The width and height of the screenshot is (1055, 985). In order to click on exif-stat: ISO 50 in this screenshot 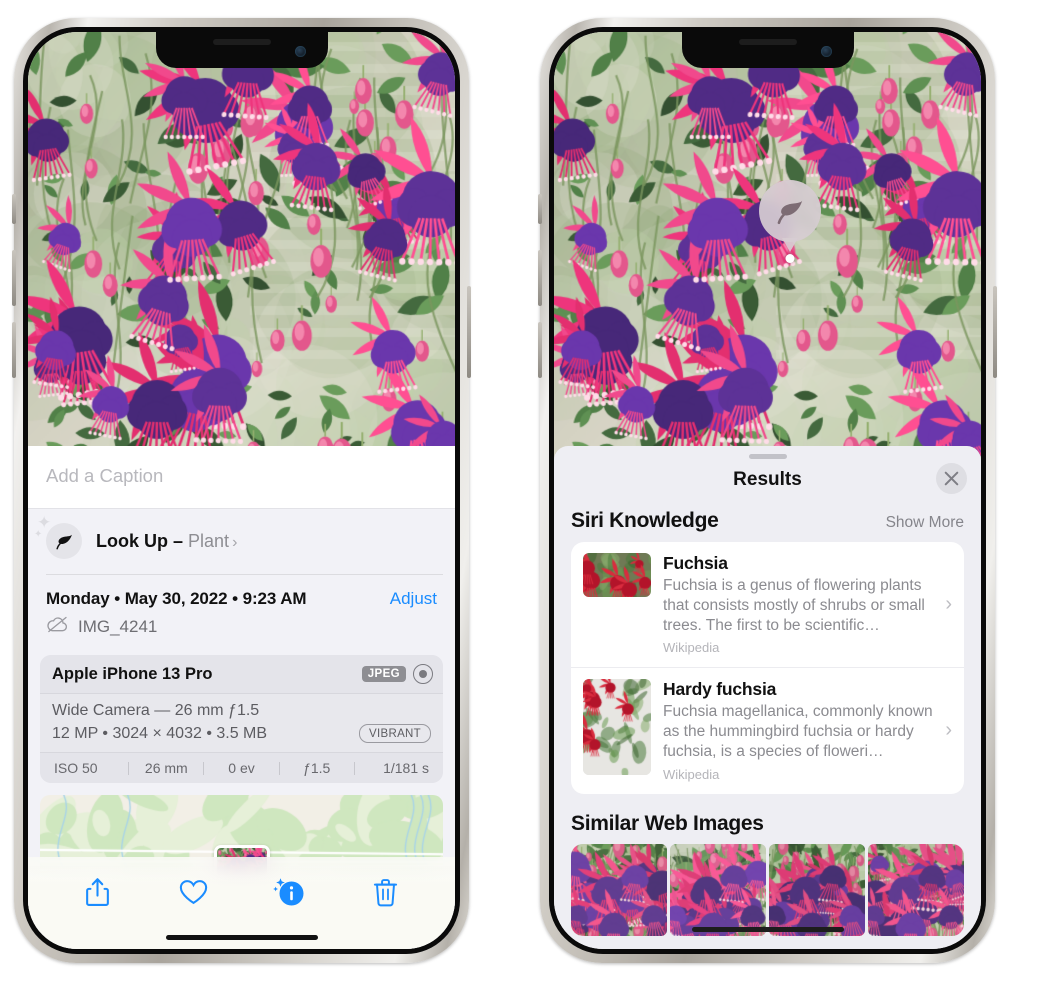, I will do `click(76, 768)`.